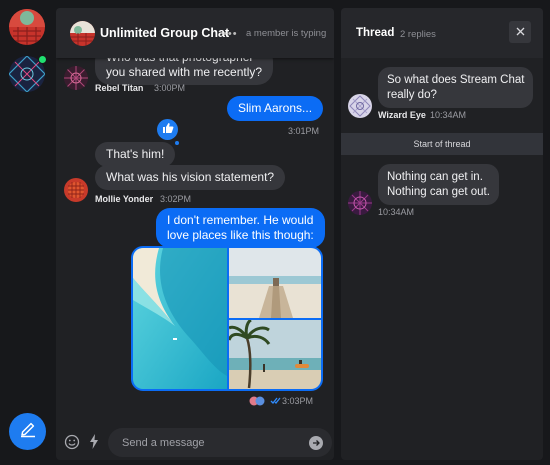  I want to click on message-text: So what does Stream Chat, so click(456, 80).